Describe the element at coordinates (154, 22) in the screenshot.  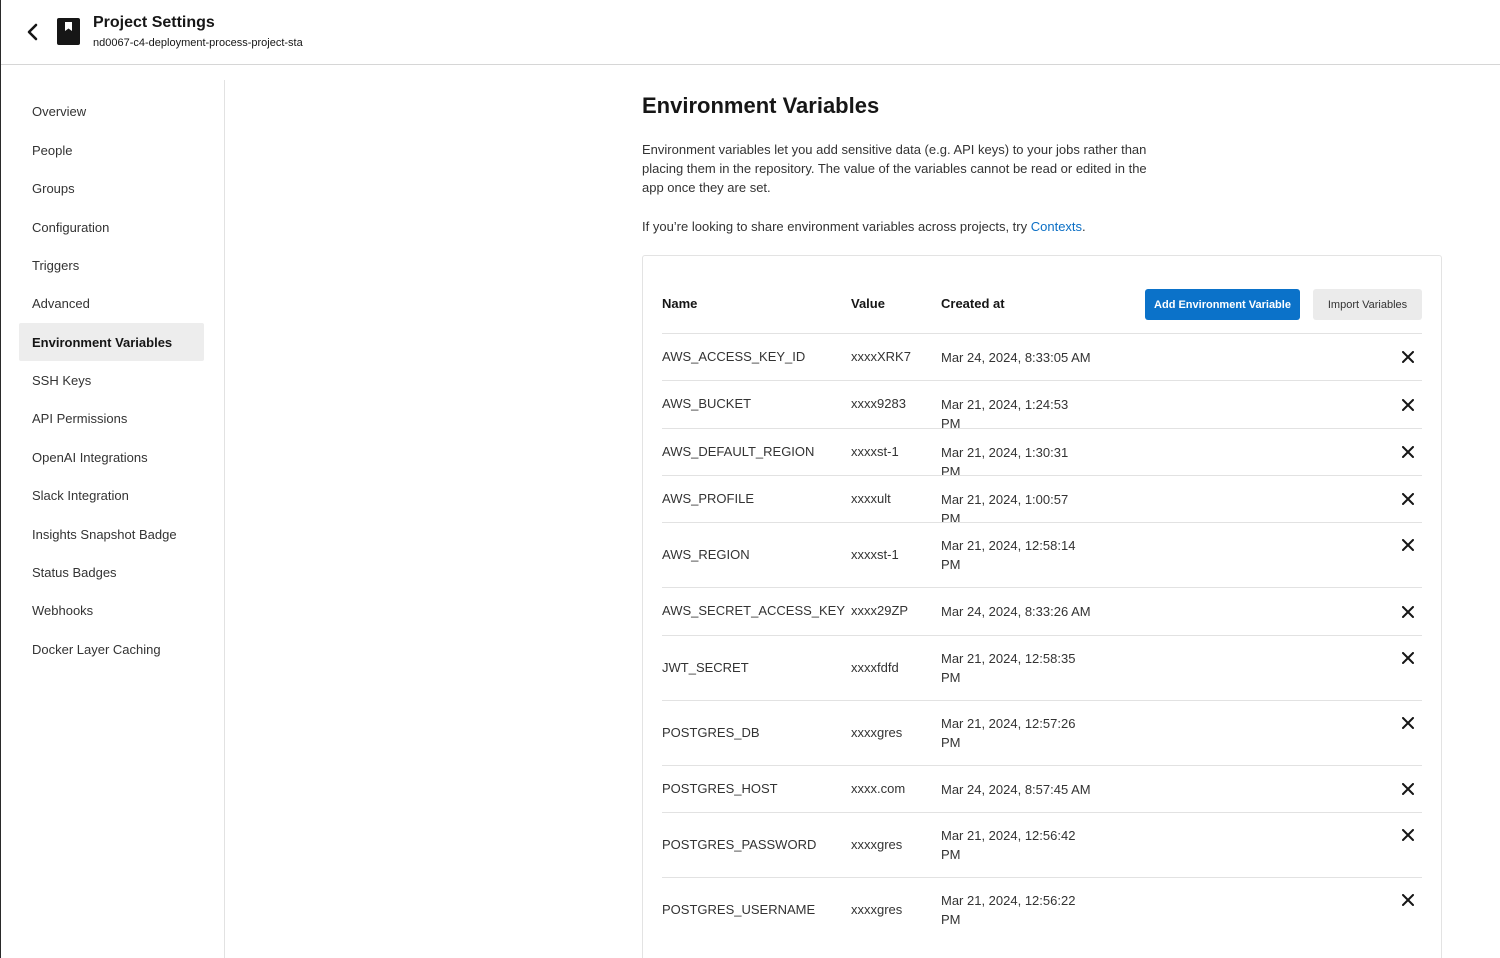
I see `page-title: Project Settings` at that location.